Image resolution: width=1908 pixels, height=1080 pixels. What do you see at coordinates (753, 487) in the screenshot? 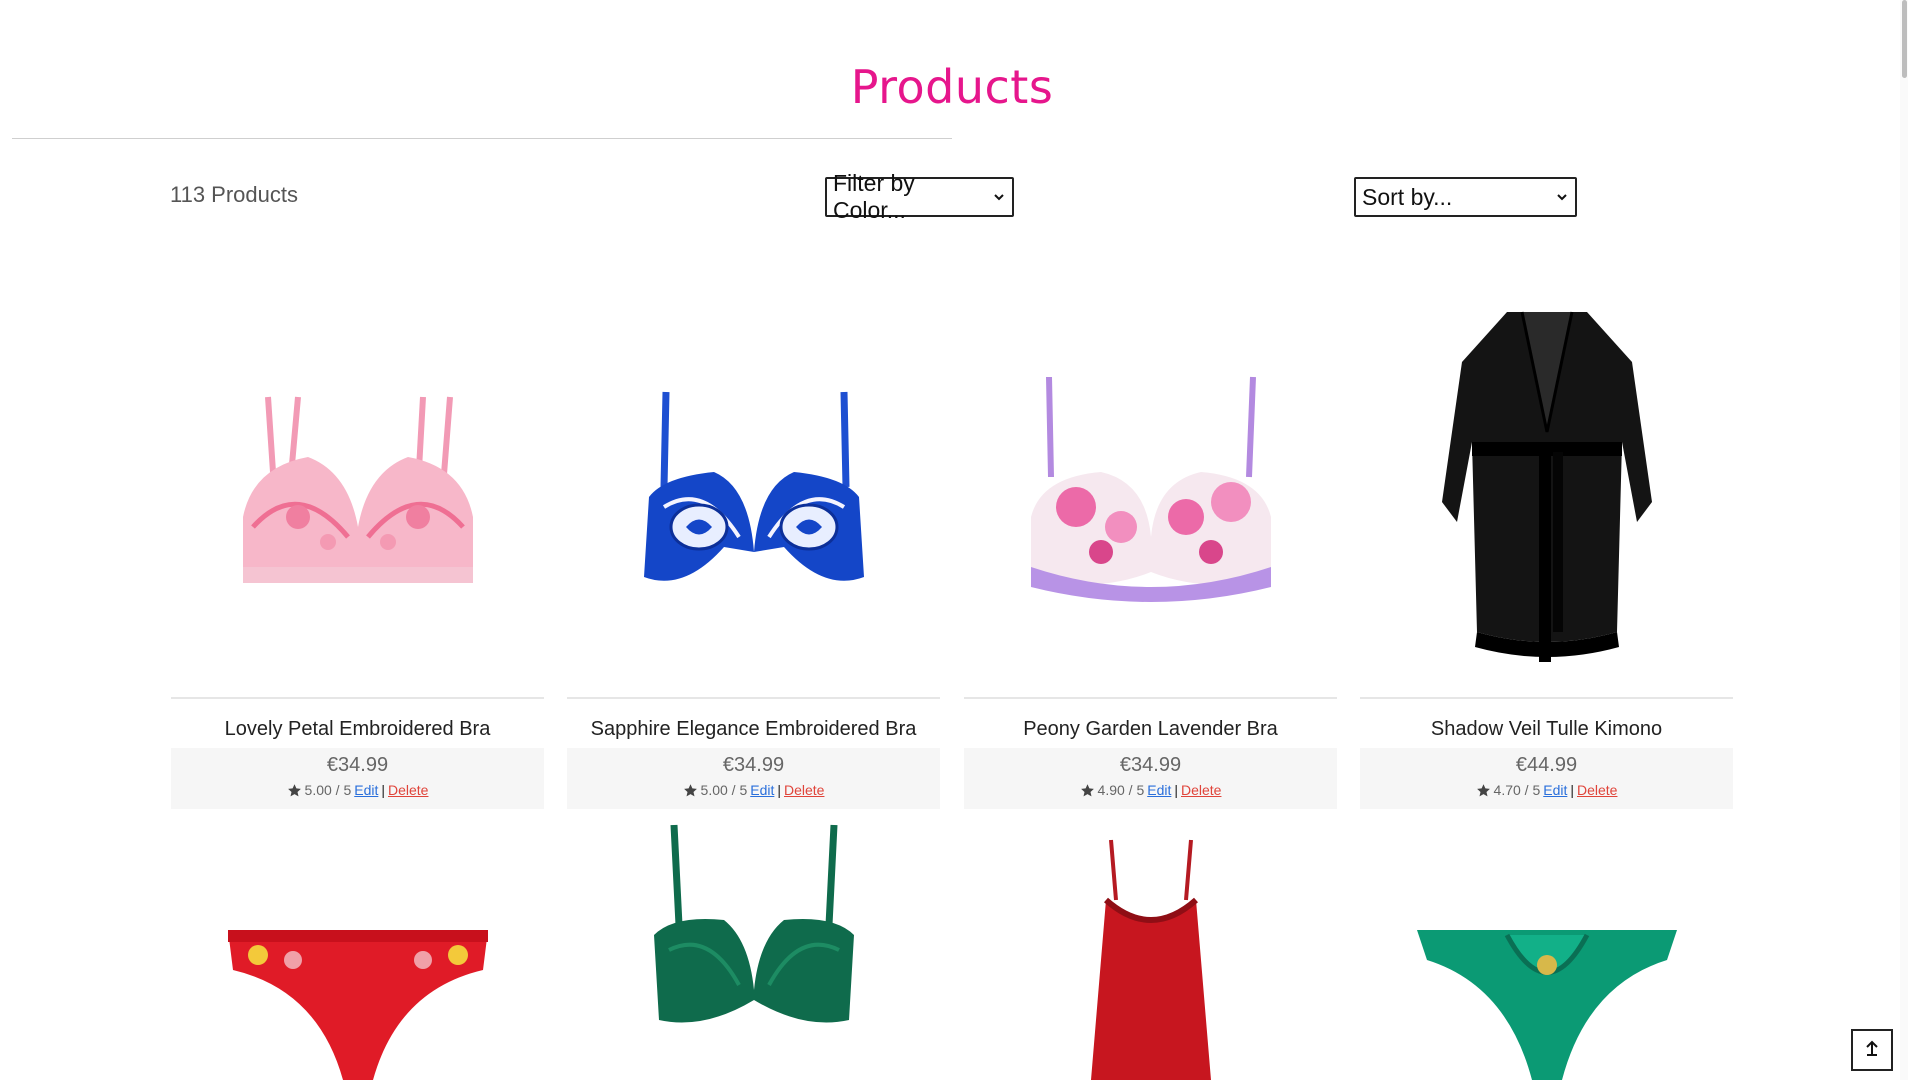
I see `product-image-blue-bra` at bounding box center [753, 487].